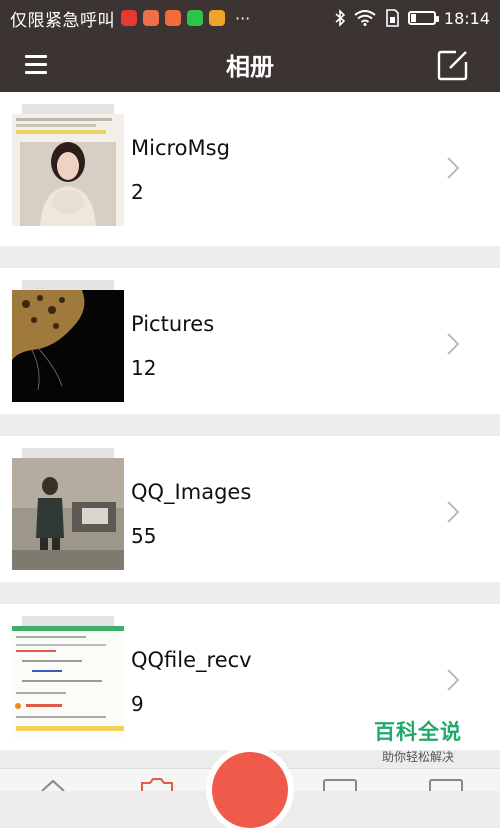  I want to click on wechat-icon, so click(195, 18).